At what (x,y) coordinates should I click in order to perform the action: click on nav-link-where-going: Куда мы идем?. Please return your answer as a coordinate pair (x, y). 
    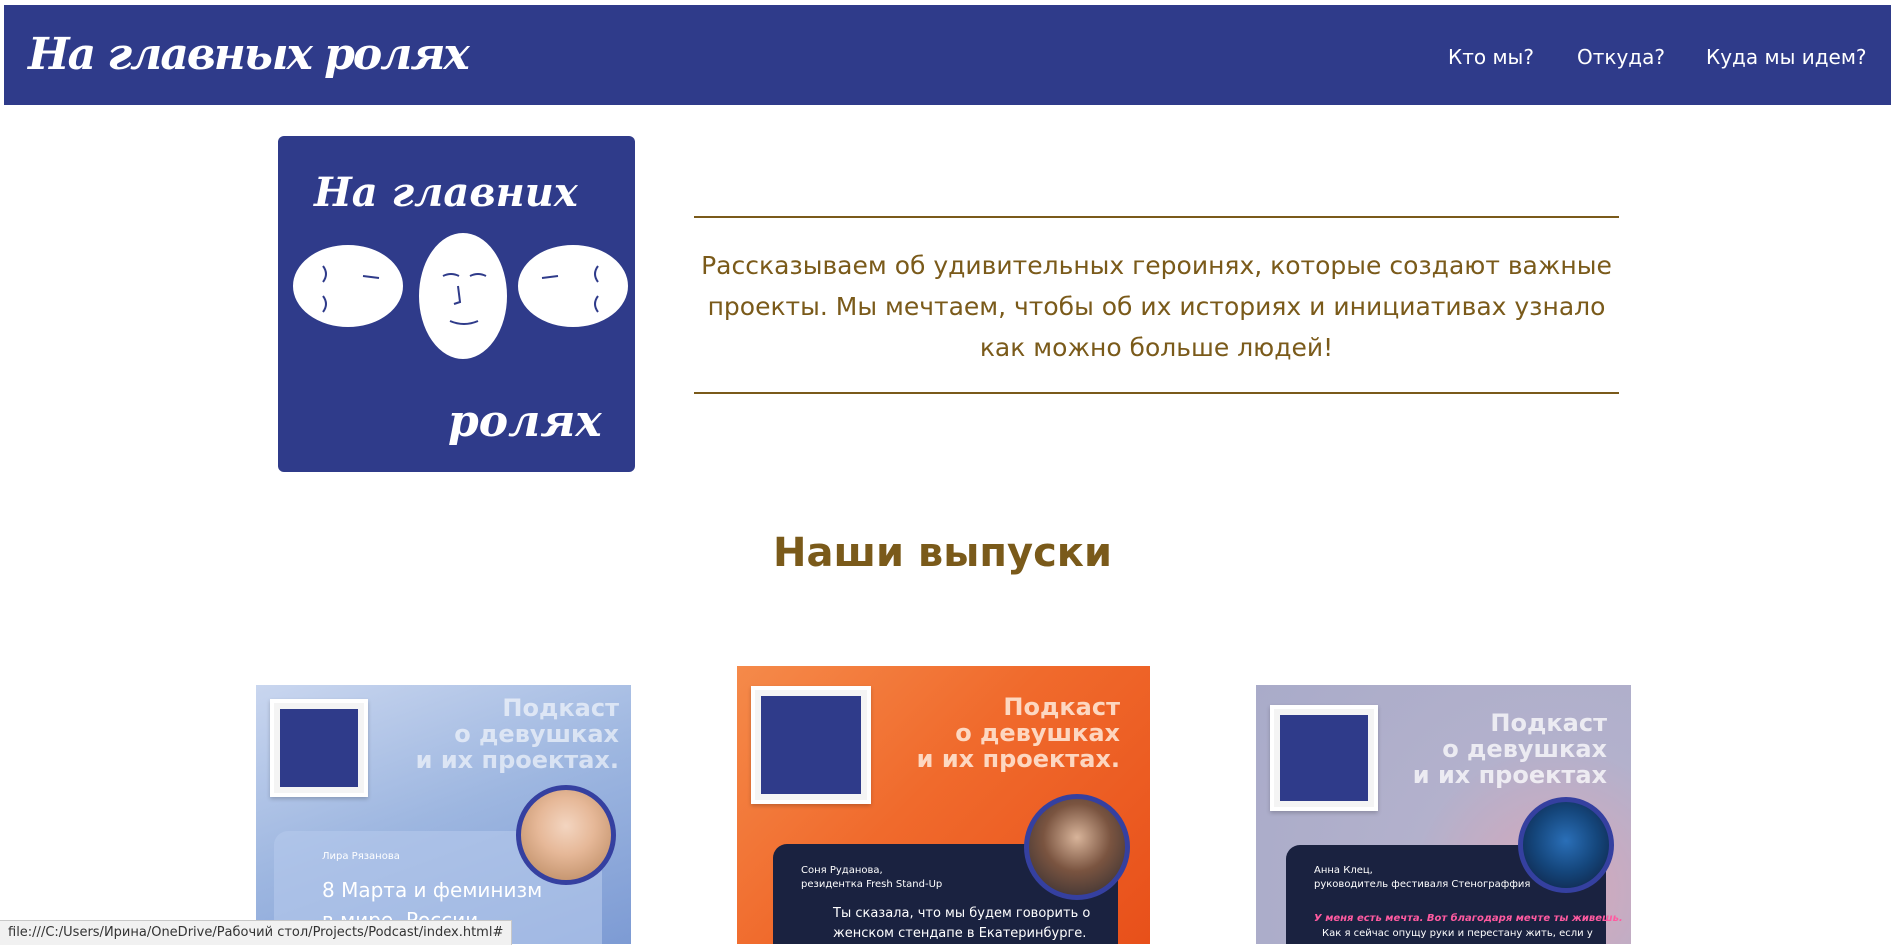
    Looking at the image, I should click on (1786, 57).